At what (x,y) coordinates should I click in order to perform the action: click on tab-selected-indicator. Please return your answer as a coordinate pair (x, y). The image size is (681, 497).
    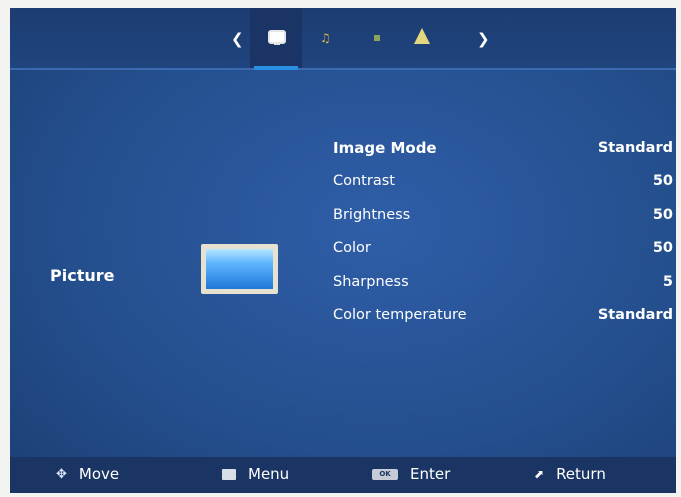
    Looking at the image, I should click on (276, 68).